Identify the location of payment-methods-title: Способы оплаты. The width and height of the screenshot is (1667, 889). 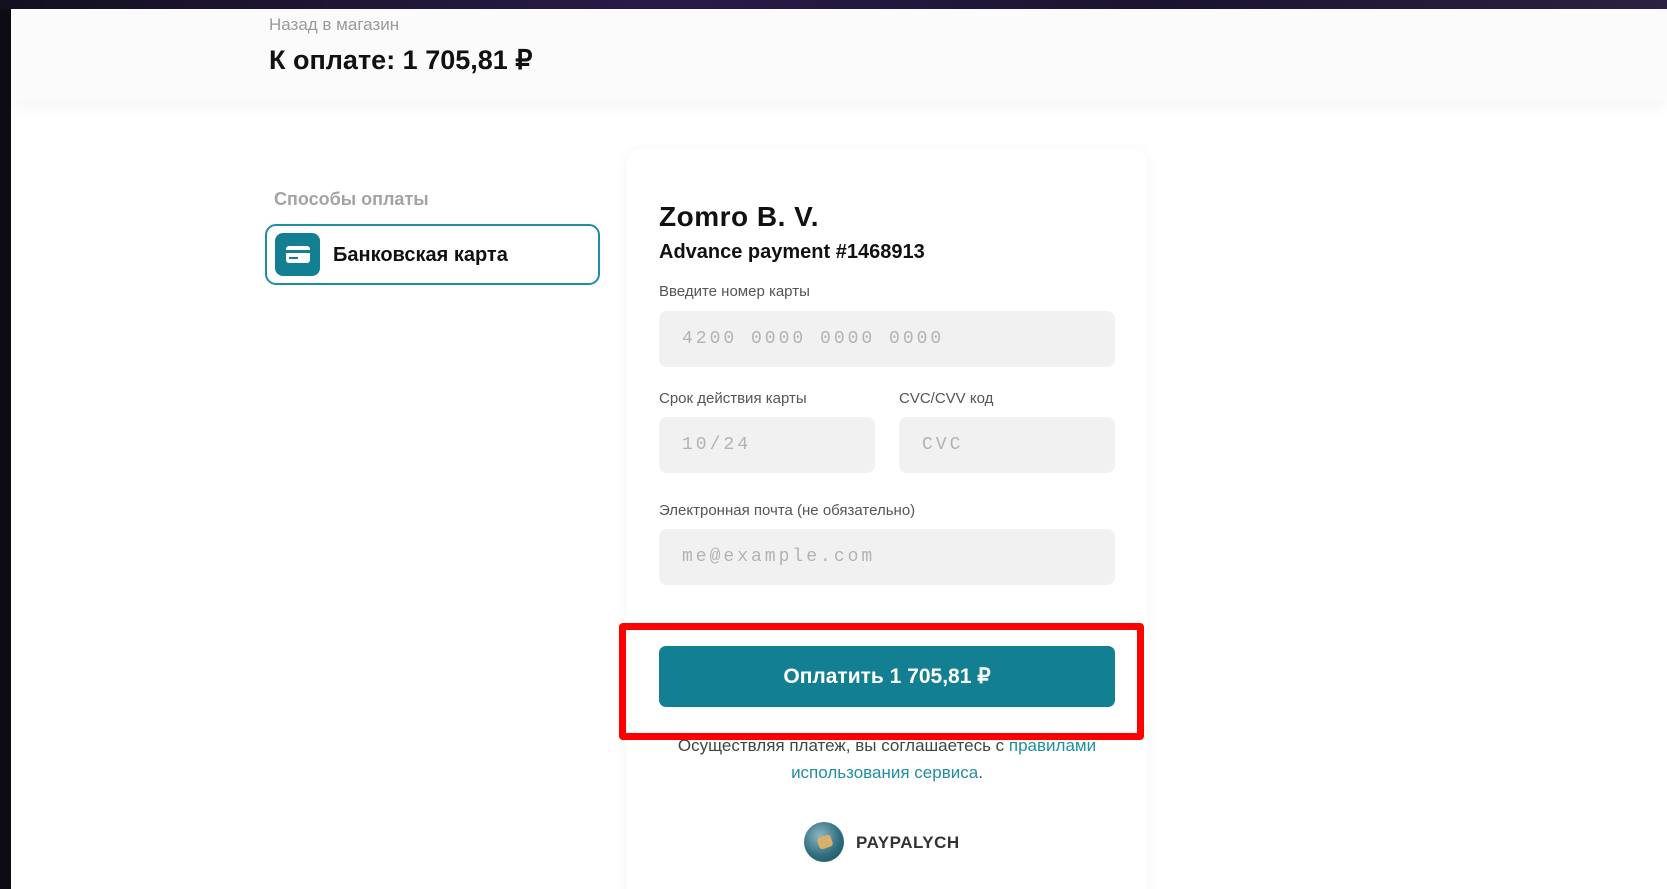
(351, 199).